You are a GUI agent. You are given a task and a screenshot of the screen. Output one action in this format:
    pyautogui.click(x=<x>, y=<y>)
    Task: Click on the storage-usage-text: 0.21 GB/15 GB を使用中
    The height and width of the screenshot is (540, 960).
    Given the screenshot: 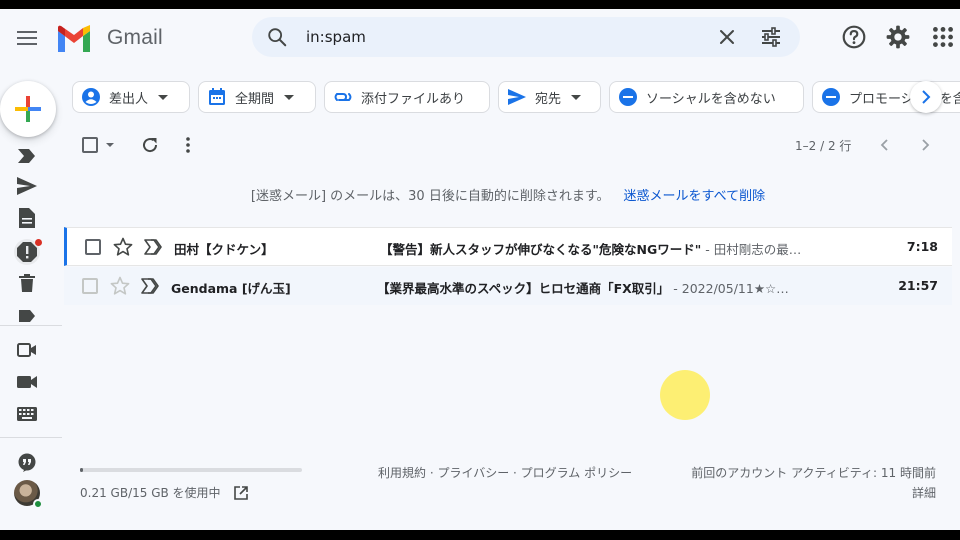 What is the action you would take?
    pyautogui.click(x=164, y=492)
    